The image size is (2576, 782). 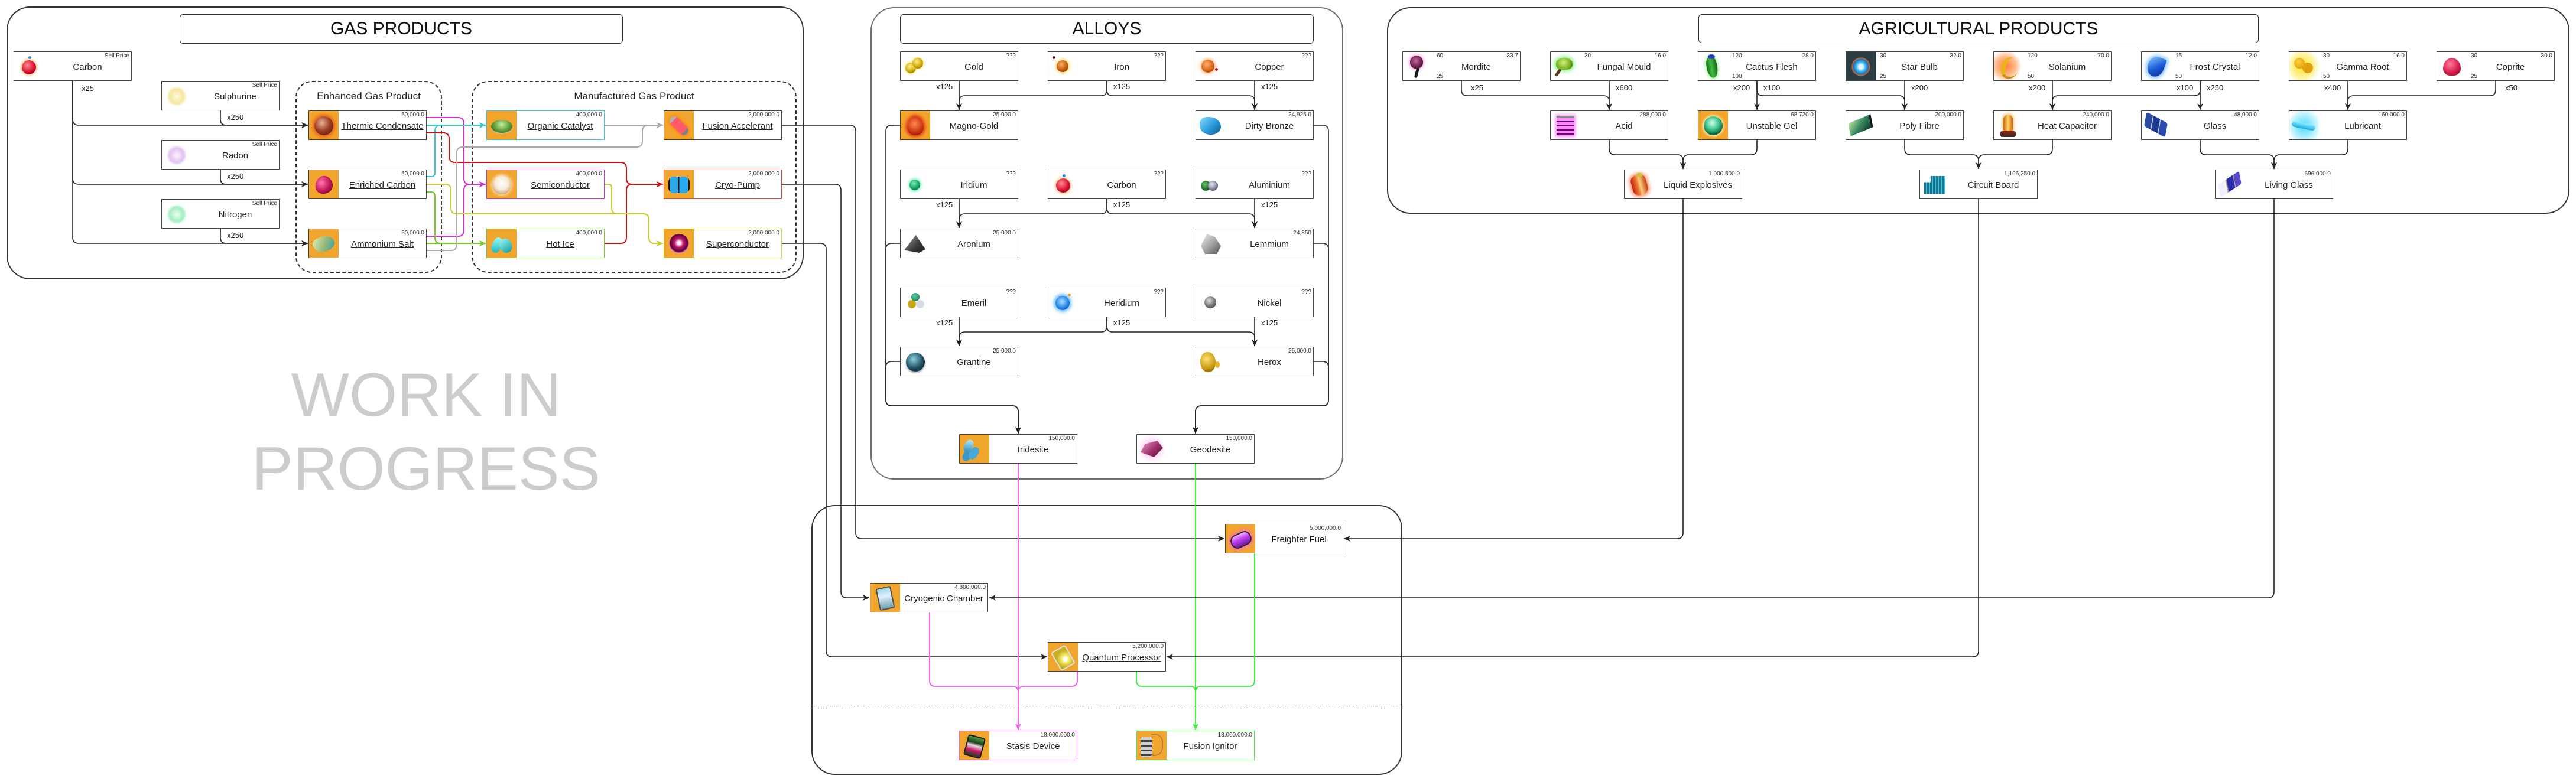 I want to click on node-superconductor: 2,000,000.0 Superconductor, so click(x=723, y=243).